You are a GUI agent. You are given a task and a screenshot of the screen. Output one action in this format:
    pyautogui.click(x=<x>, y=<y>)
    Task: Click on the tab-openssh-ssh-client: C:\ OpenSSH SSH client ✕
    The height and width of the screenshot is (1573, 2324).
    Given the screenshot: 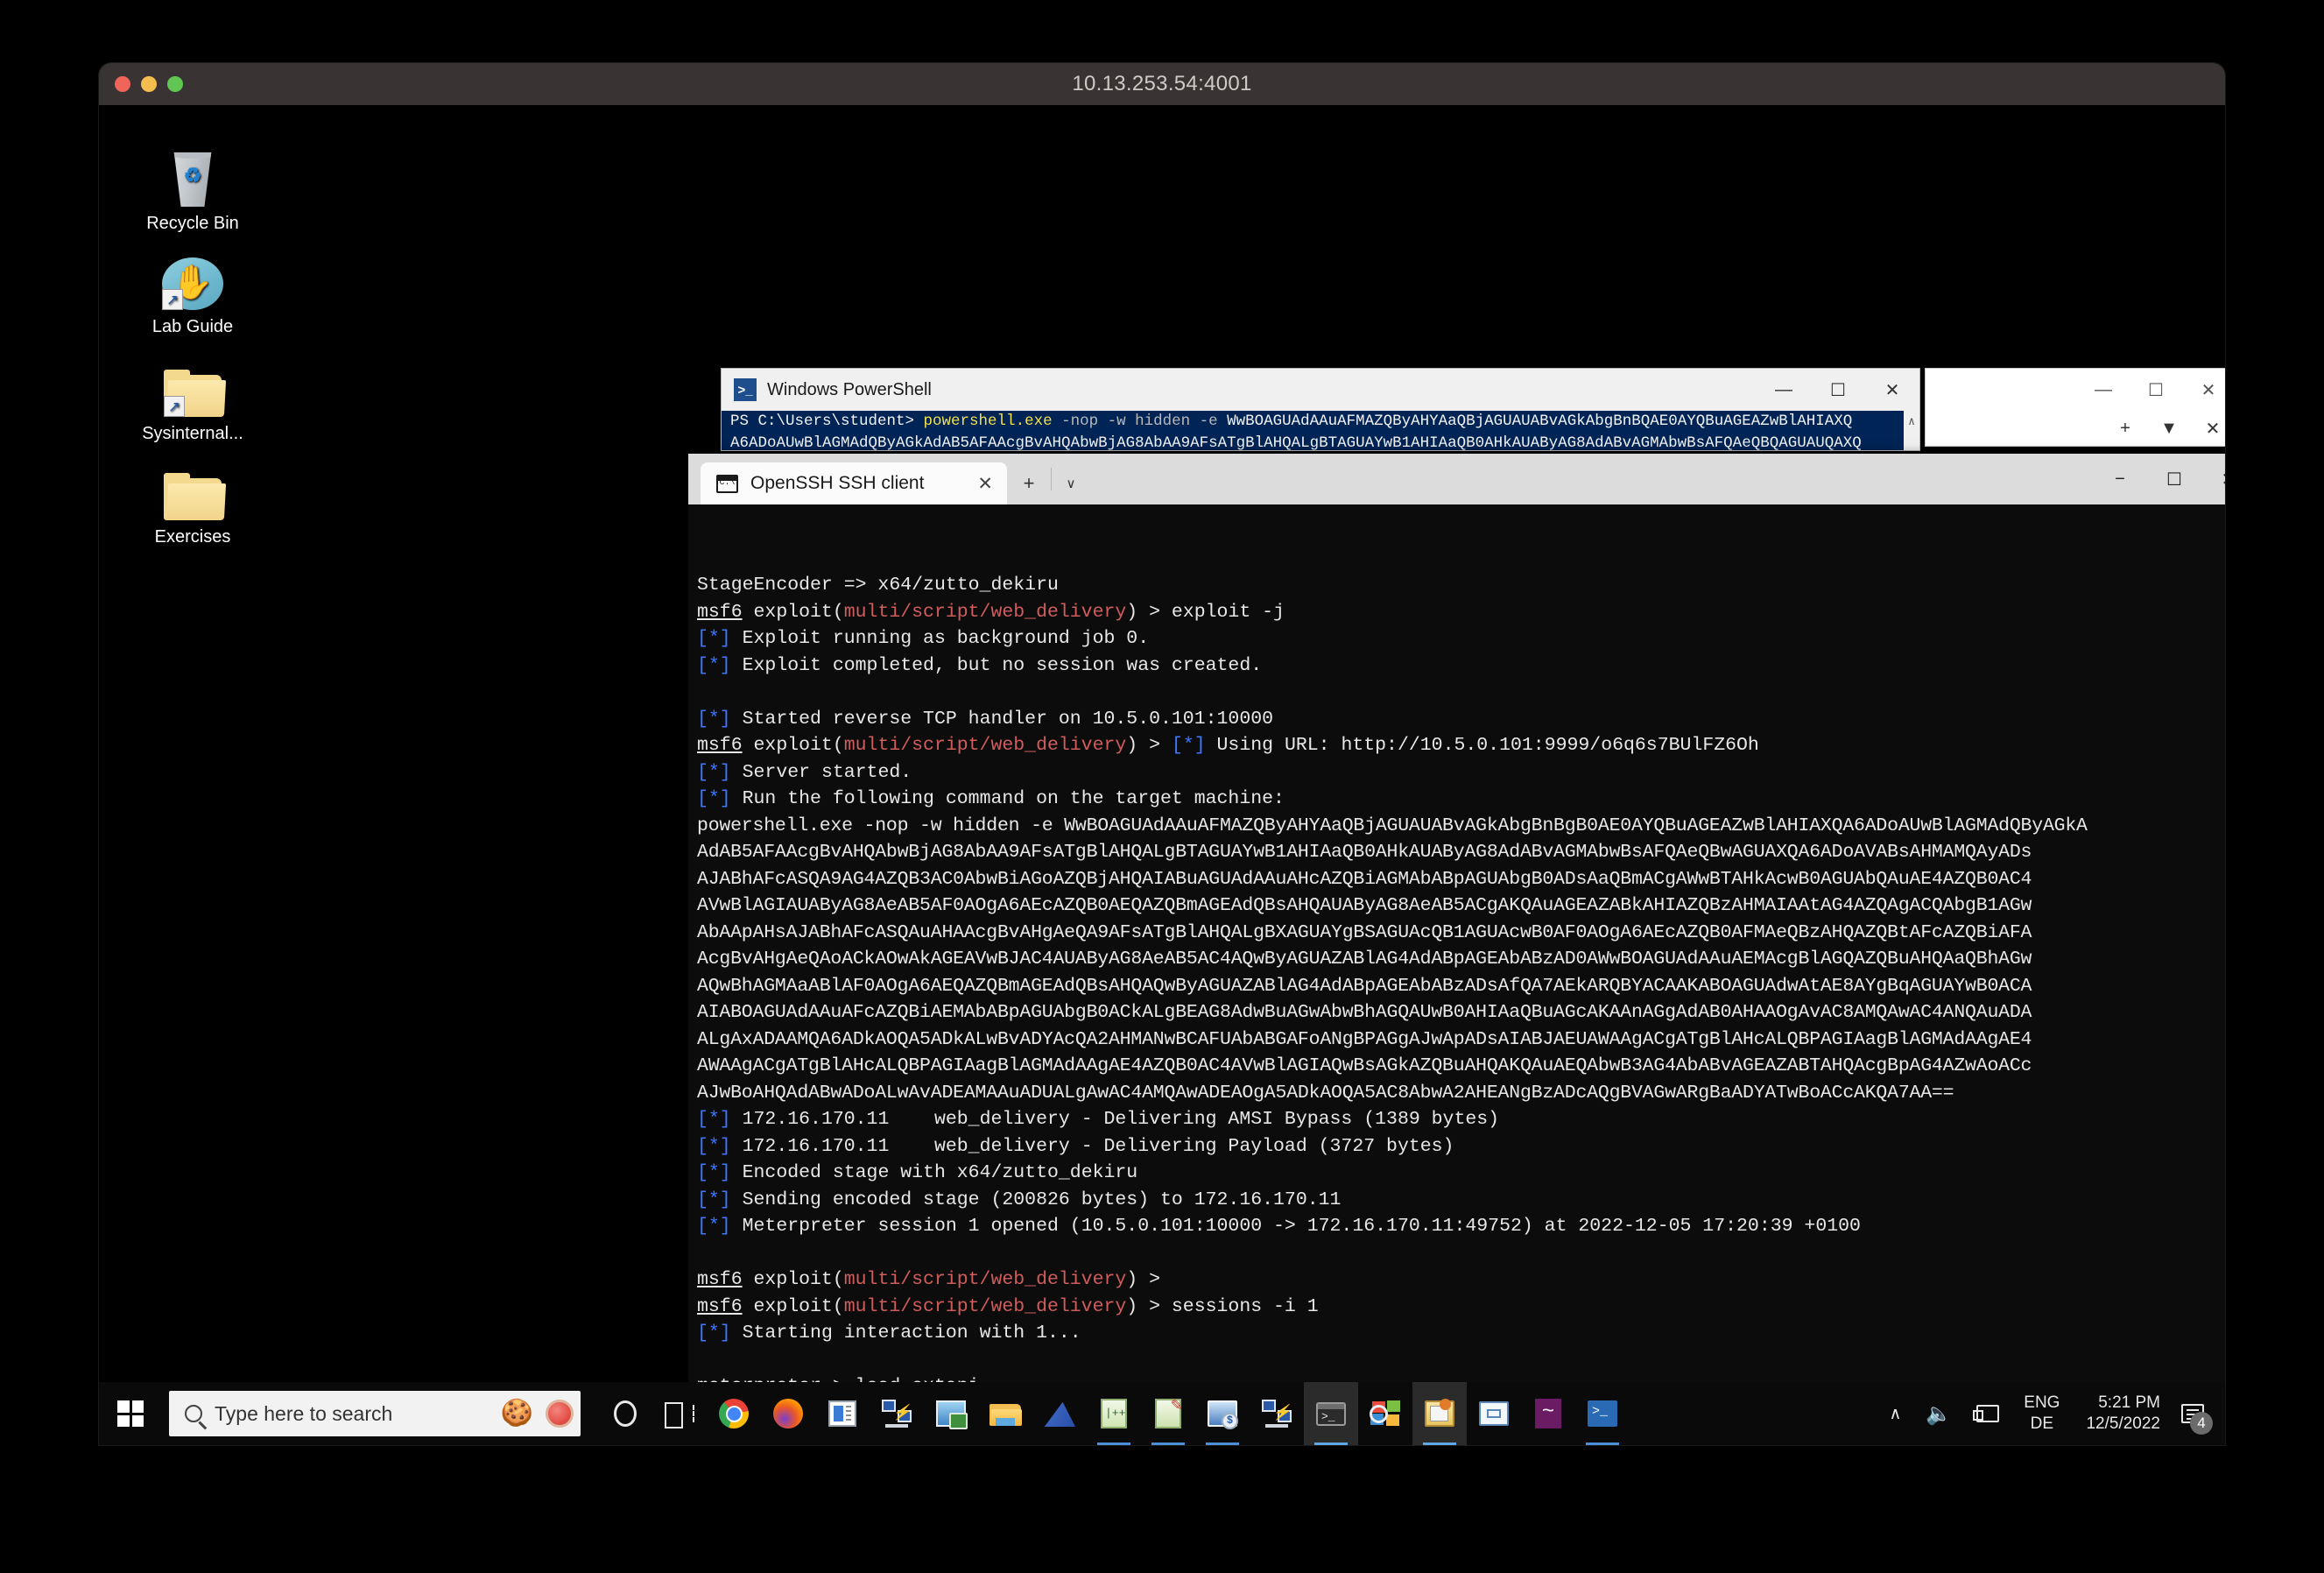 What is the action you would take?
    pyautogui.click(x=854, y=483)
    